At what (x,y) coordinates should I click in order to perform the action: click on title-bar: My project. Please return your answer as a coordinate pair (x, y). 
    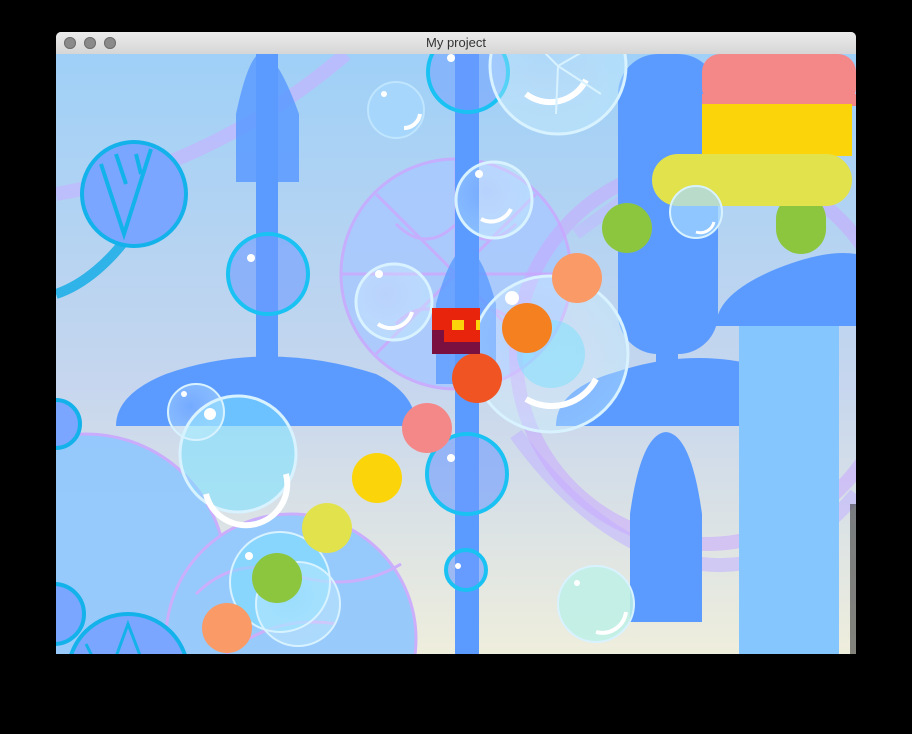
    Looking at the image, I should click on (456, 43).